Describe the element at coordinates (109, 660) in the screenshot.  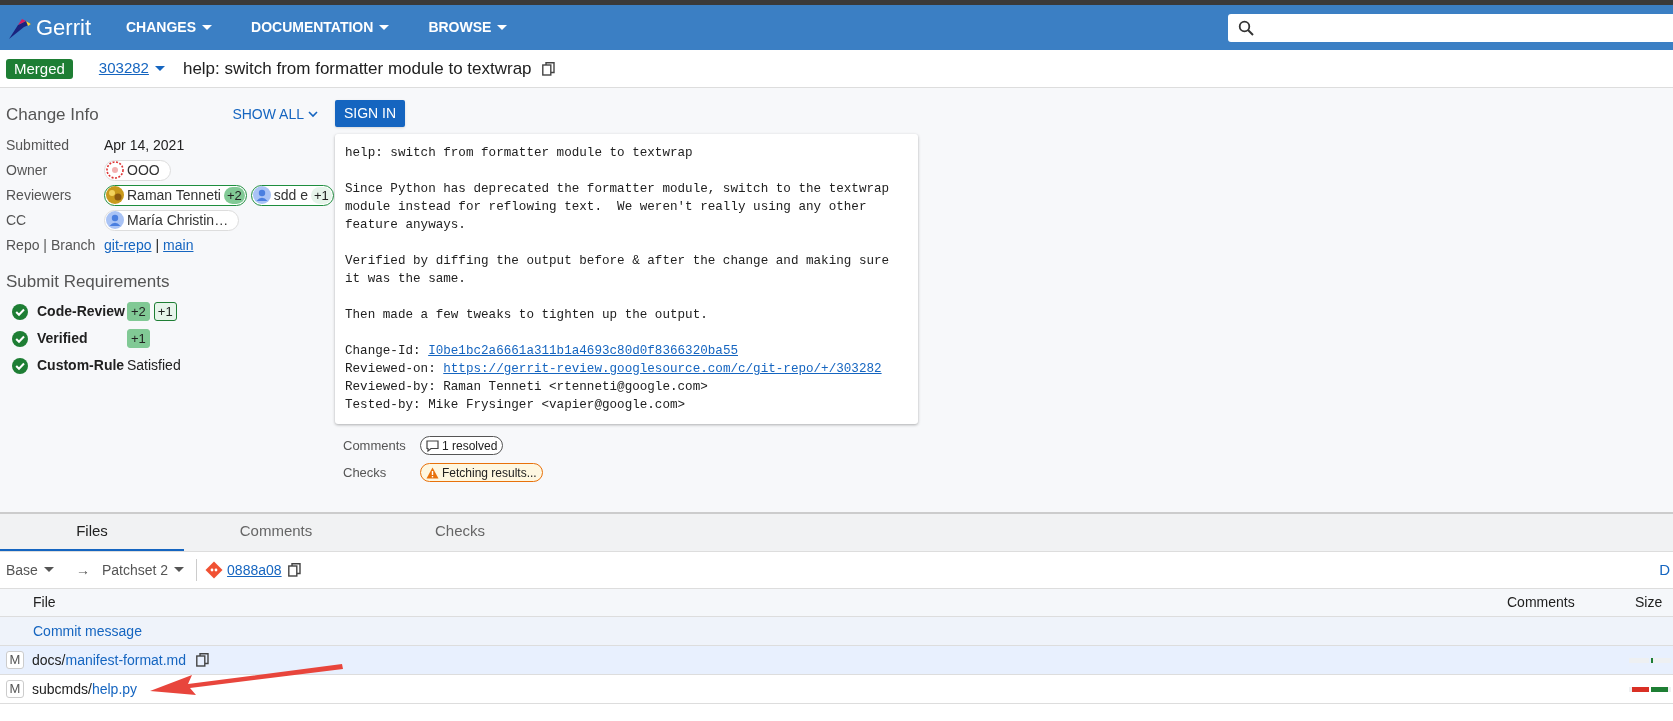
I see `file-path: docs/manifest-format.md` at that location.